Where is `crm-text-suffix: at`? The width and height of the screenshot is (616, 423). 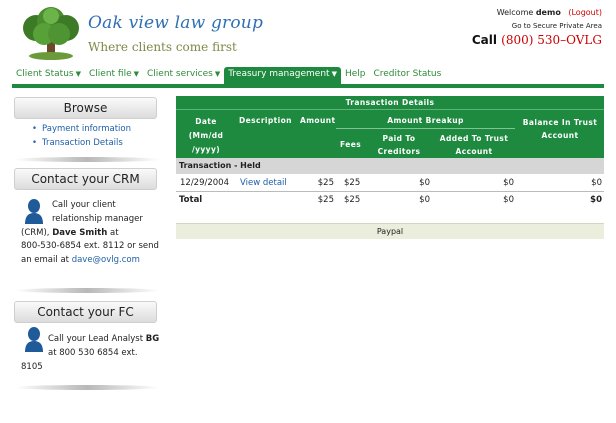 crm-text-suffix: at is located at coordinates (114, 233).